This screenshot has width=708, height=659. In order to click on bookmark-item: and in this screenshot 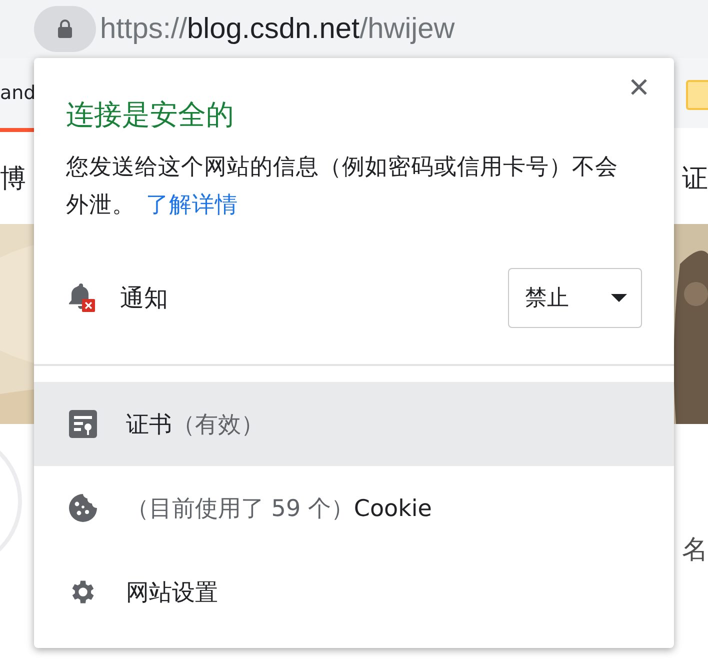, I will do `click(18, 93)`.